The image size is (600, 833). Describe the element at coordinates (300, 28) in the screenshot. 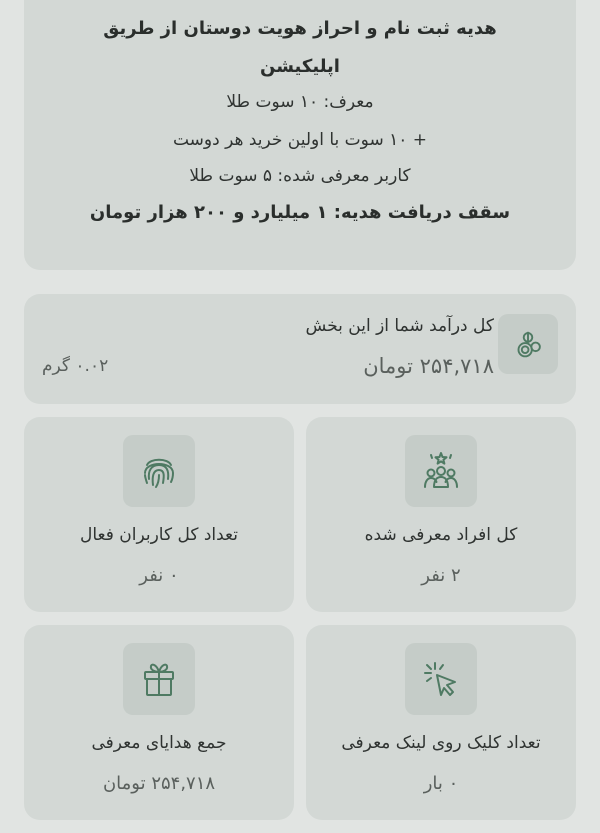

I see `info-title-line1: هدیه ثبت نام و احراز هویت دوستان از طریق` at that location.